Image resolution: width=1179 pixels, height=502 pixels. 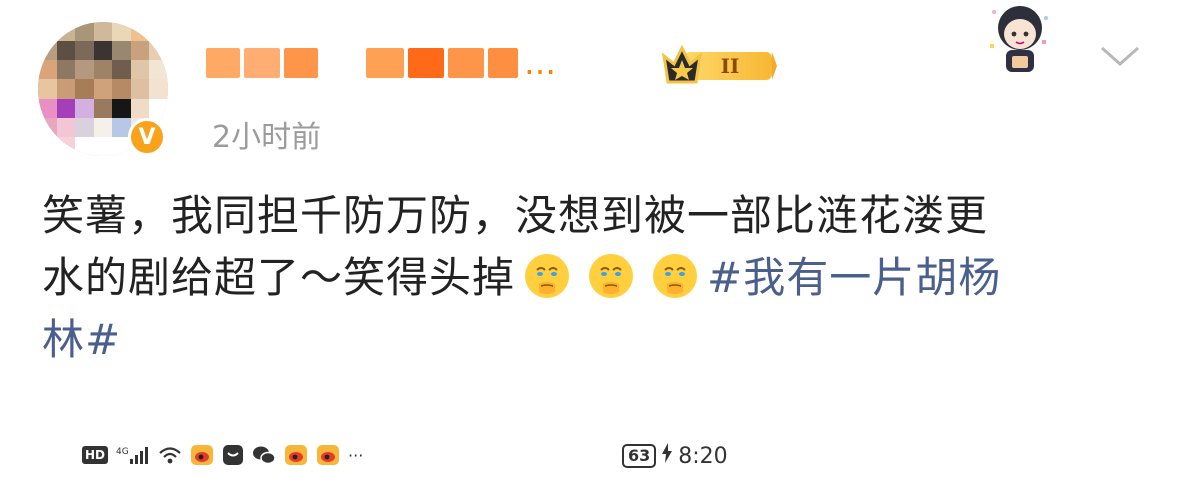 I want to click on hashtag-link: #我有一片胡杨, so click(x=854, y=277).